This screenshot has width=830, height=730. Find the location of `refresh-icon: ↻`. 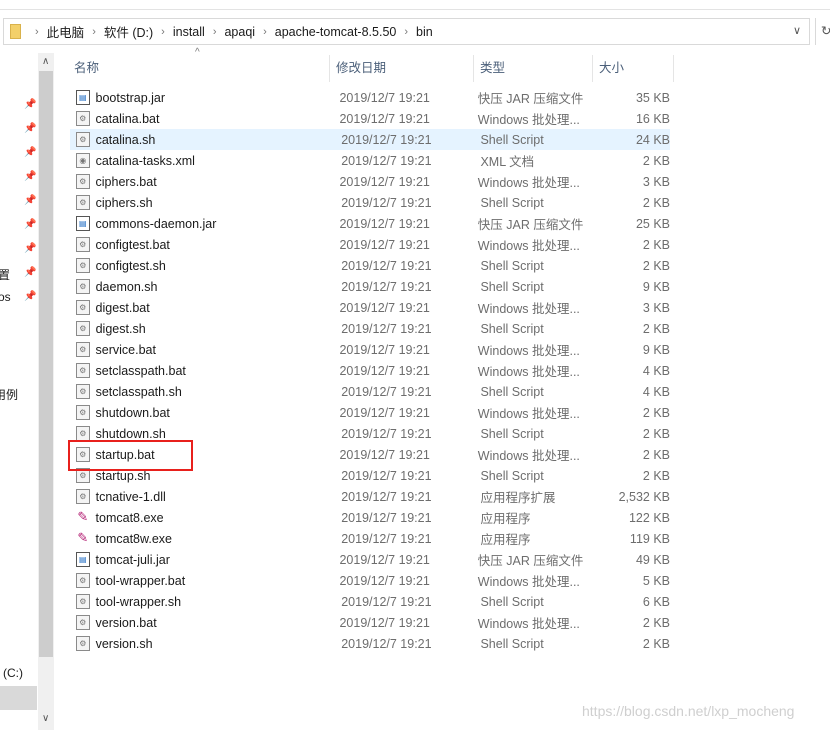

refresh-icon: ↻ is located at coordinates (822, 31).